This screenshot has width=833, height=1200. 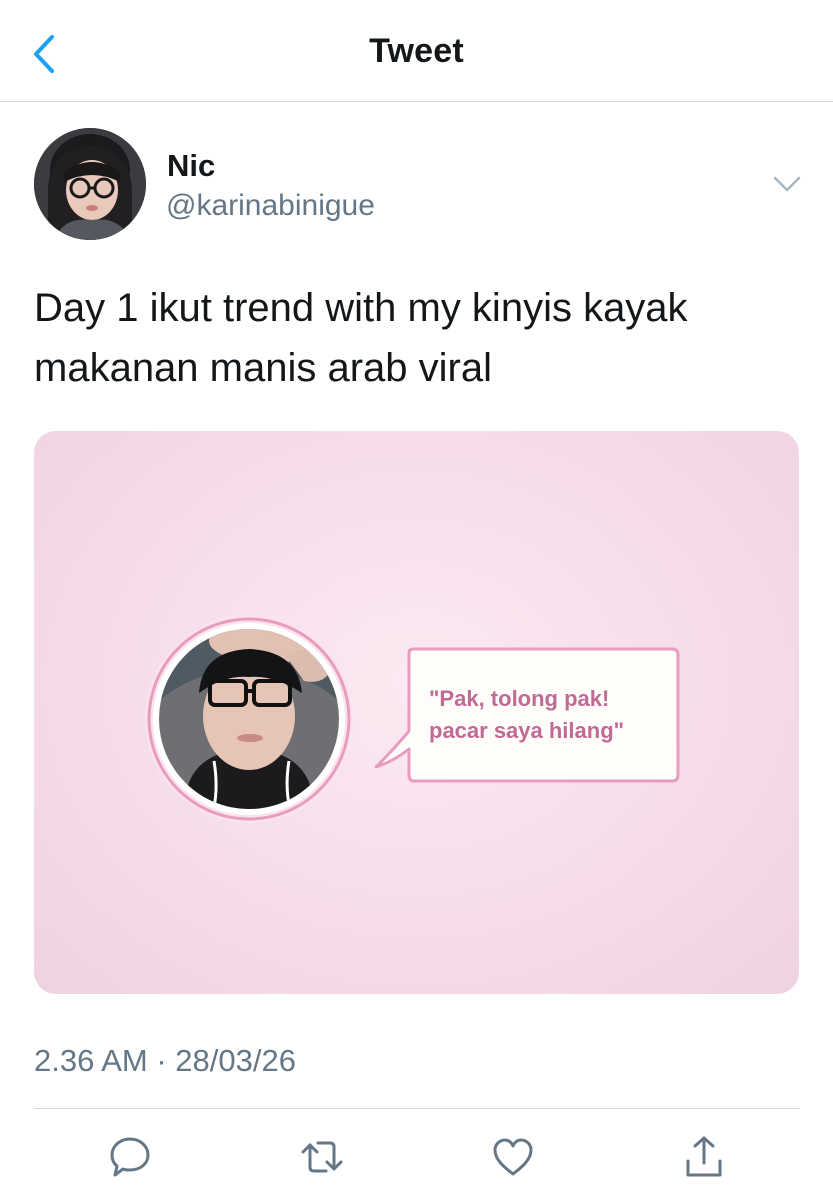 What do you see at coordinates (513, 1157) in the screenshot?
I see `like-icon` at bounding box center [513, 1157].